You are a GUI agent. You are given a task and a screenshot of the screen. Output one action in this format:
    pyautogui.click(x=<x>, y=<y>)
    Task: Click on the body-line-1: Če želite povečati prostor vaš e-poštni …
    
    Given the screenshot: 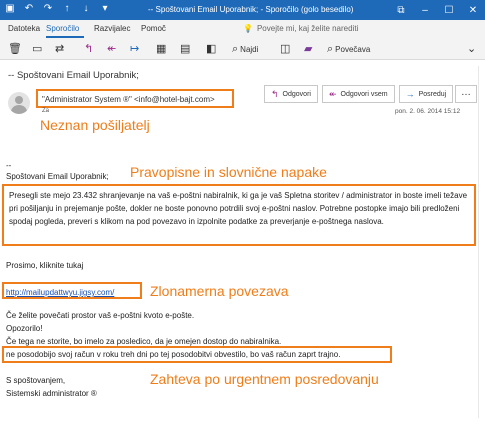 What is the action you would take?
    pyautogui.click(x=100, y=315)
    